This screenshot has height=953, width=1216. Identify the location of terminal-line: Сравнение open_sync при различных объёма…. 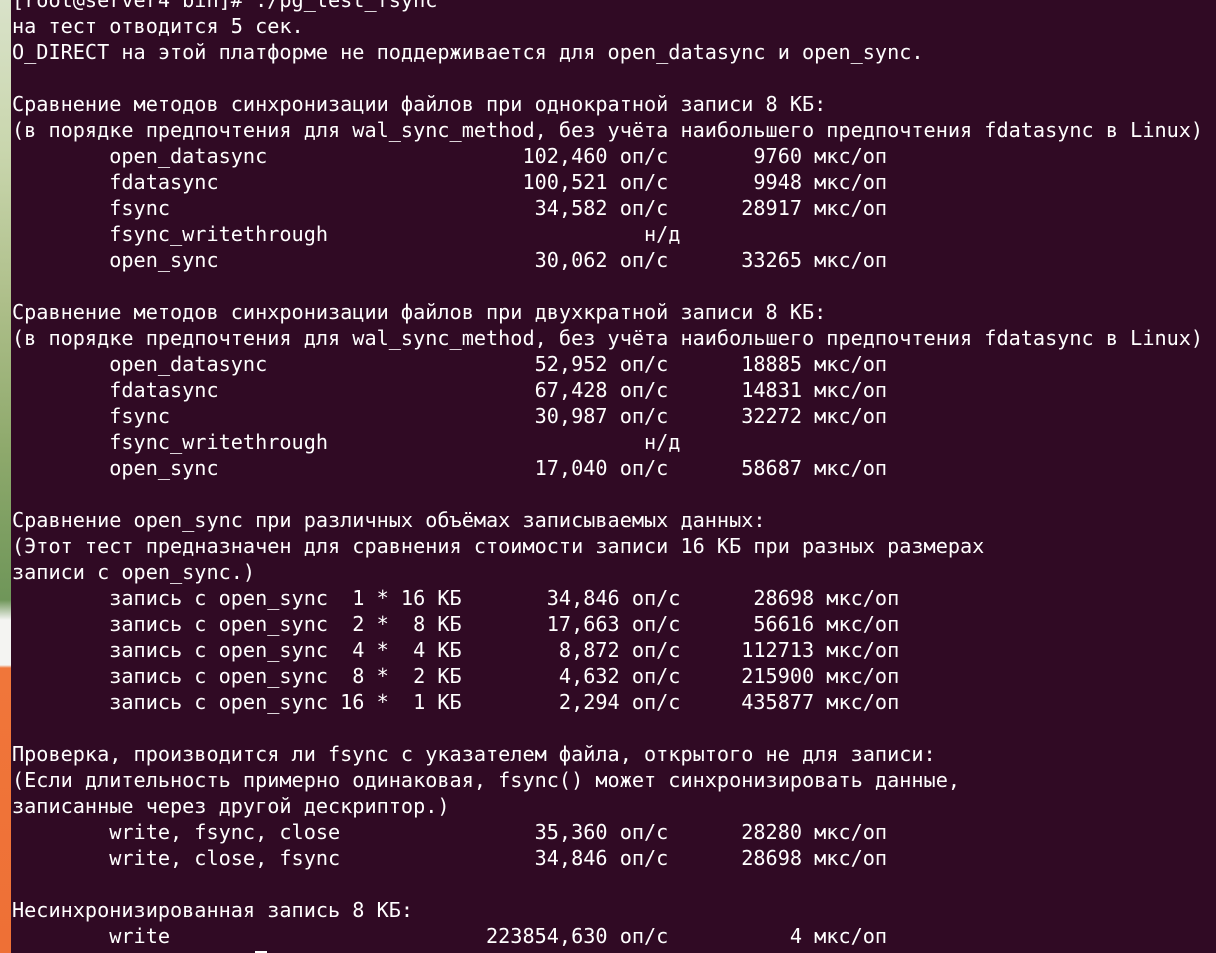
(389, 520).